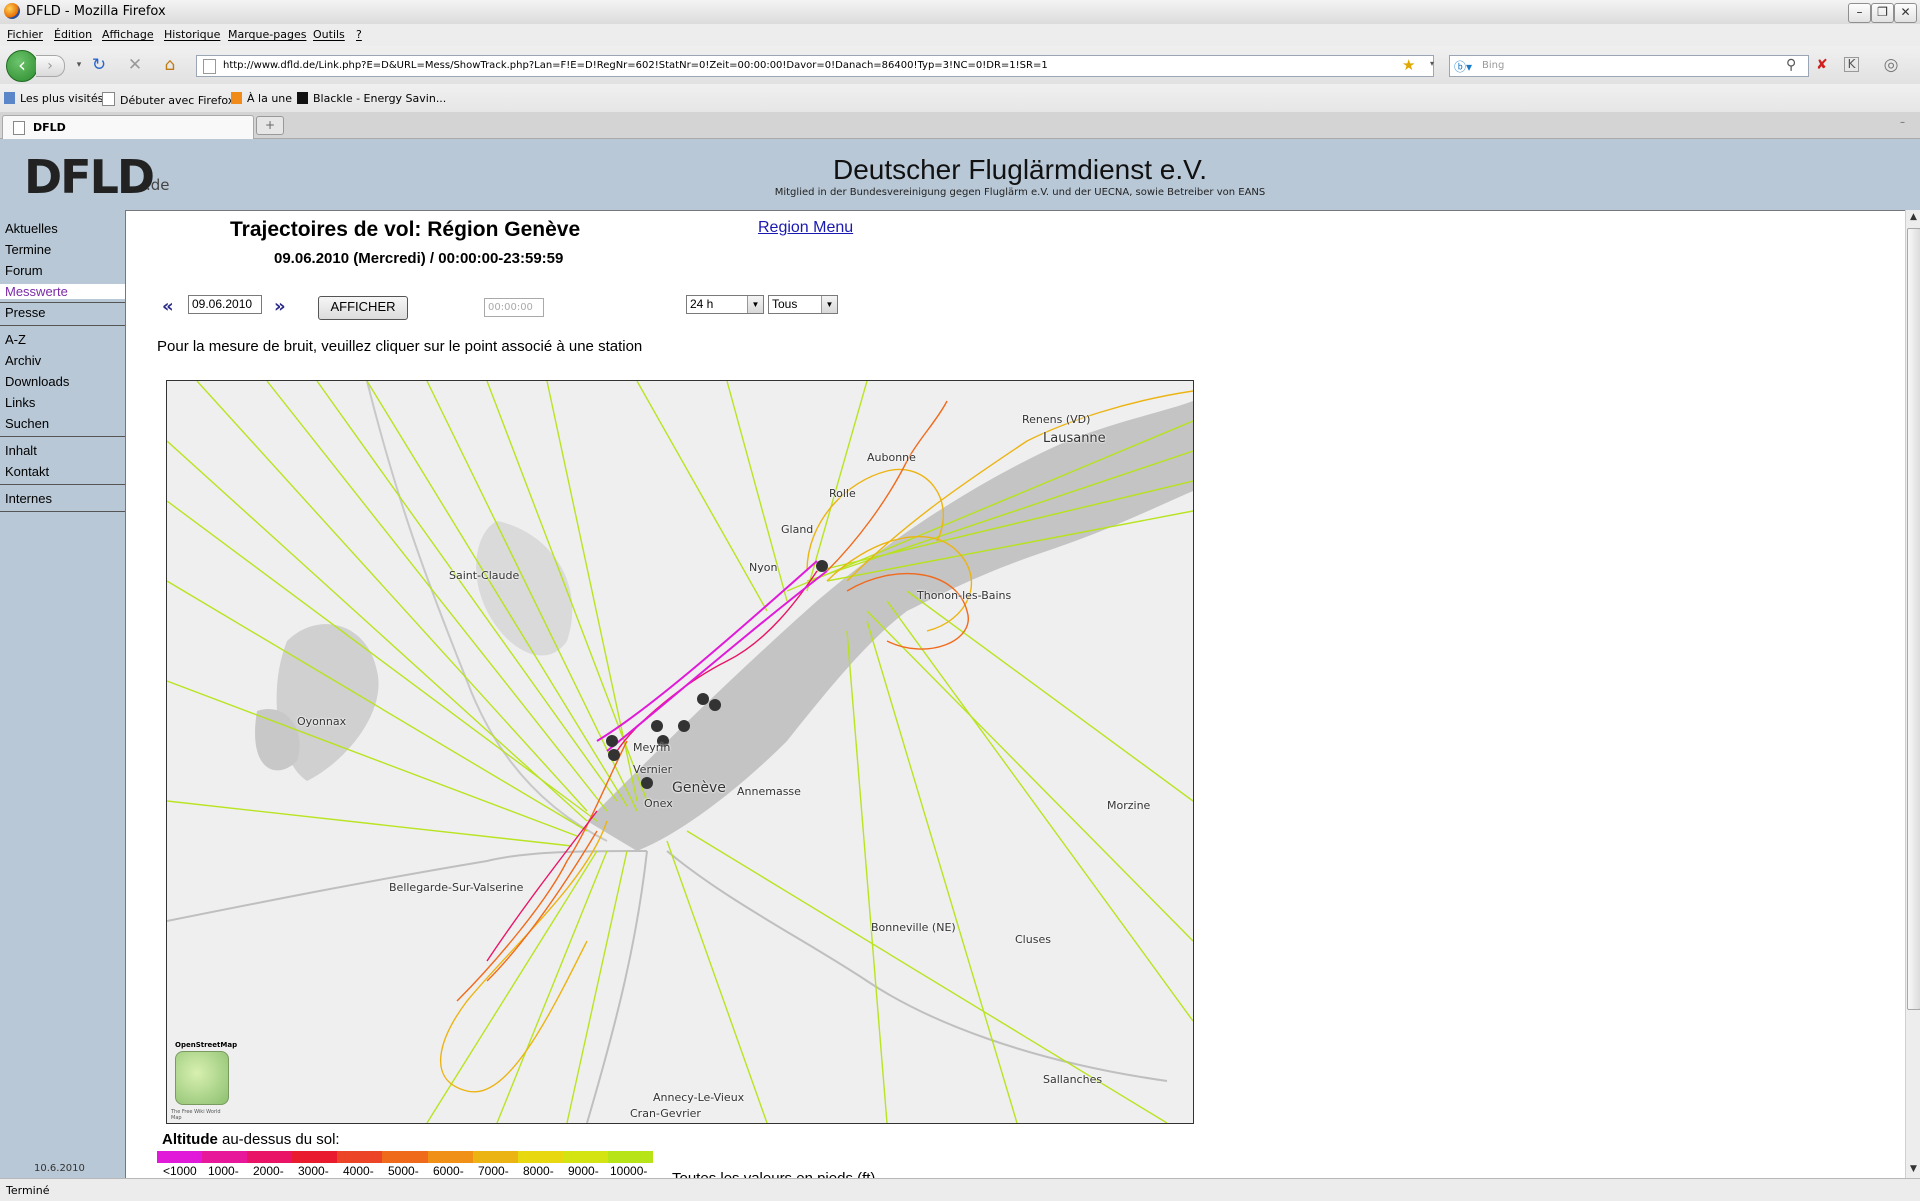 The height and width of the screenshot is (1201, 1920). What do you see at coordinates (1902, 122) in the screenshot?
I see `tab-list-icon: –` at bounding box center [1902, 122].